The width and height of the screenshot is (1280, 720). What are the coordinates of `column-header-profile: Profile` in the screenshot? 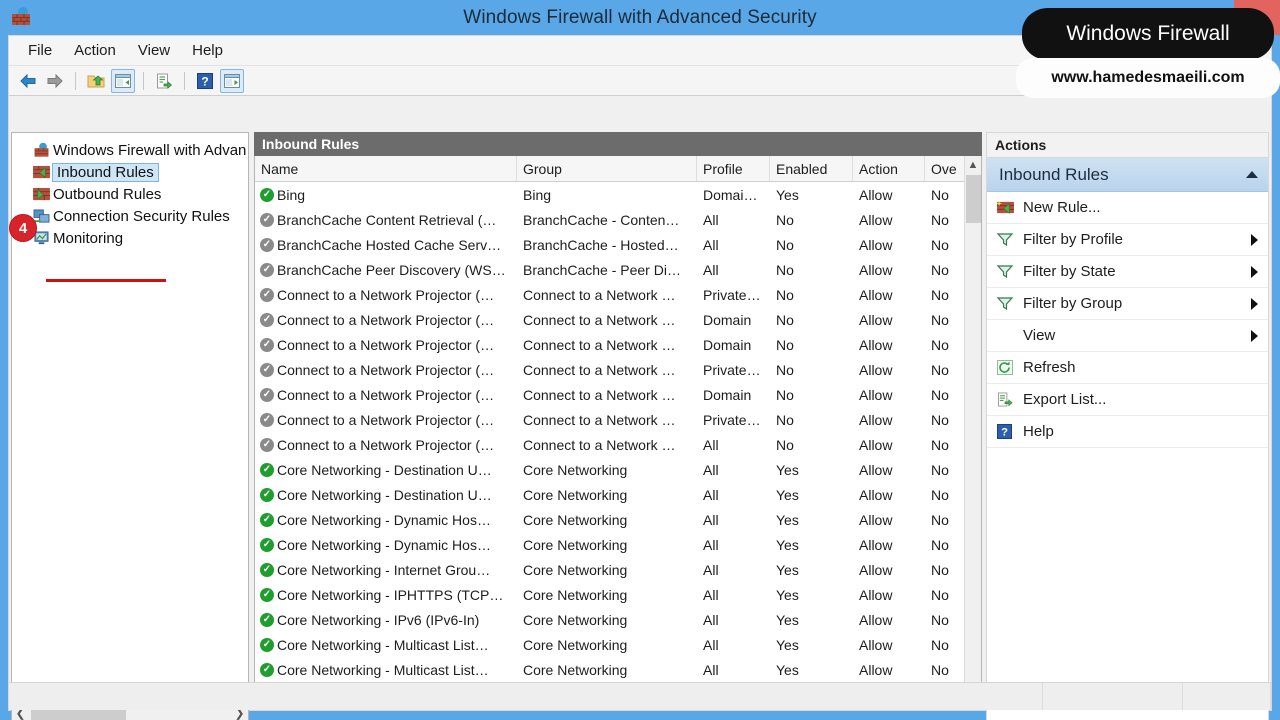 It's located at (733, 168).